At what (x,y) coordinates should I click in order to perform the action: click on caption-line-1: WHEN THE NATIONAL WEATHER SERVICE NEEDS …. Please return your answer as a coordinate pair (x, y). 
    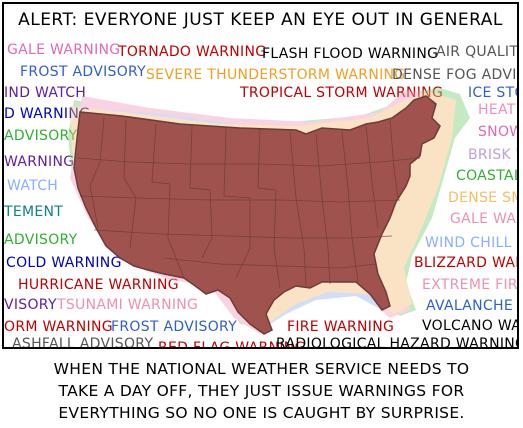
    Looking at the image, I should click on (261, 369).